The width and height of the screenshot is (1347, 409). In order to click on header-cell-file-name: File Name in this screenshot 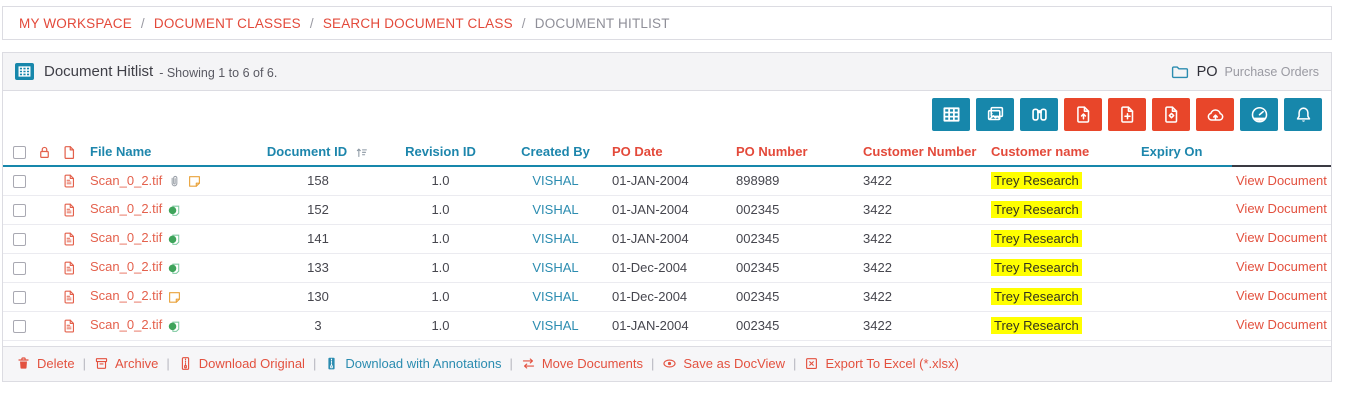, I will do `click(172, 152)`.